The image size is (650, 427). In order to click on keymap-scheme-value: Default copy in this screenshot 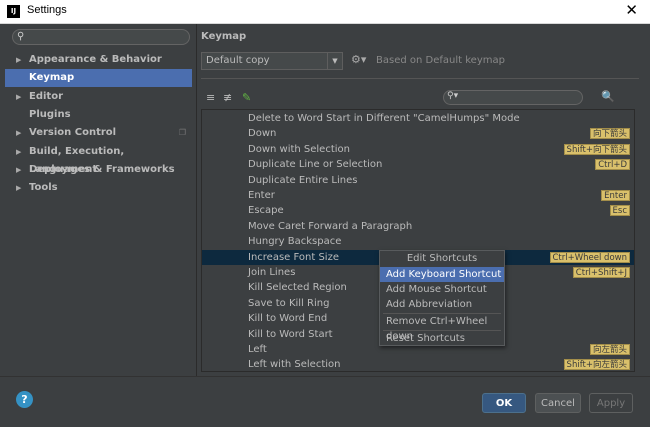, I will do `click(238, 60)`.